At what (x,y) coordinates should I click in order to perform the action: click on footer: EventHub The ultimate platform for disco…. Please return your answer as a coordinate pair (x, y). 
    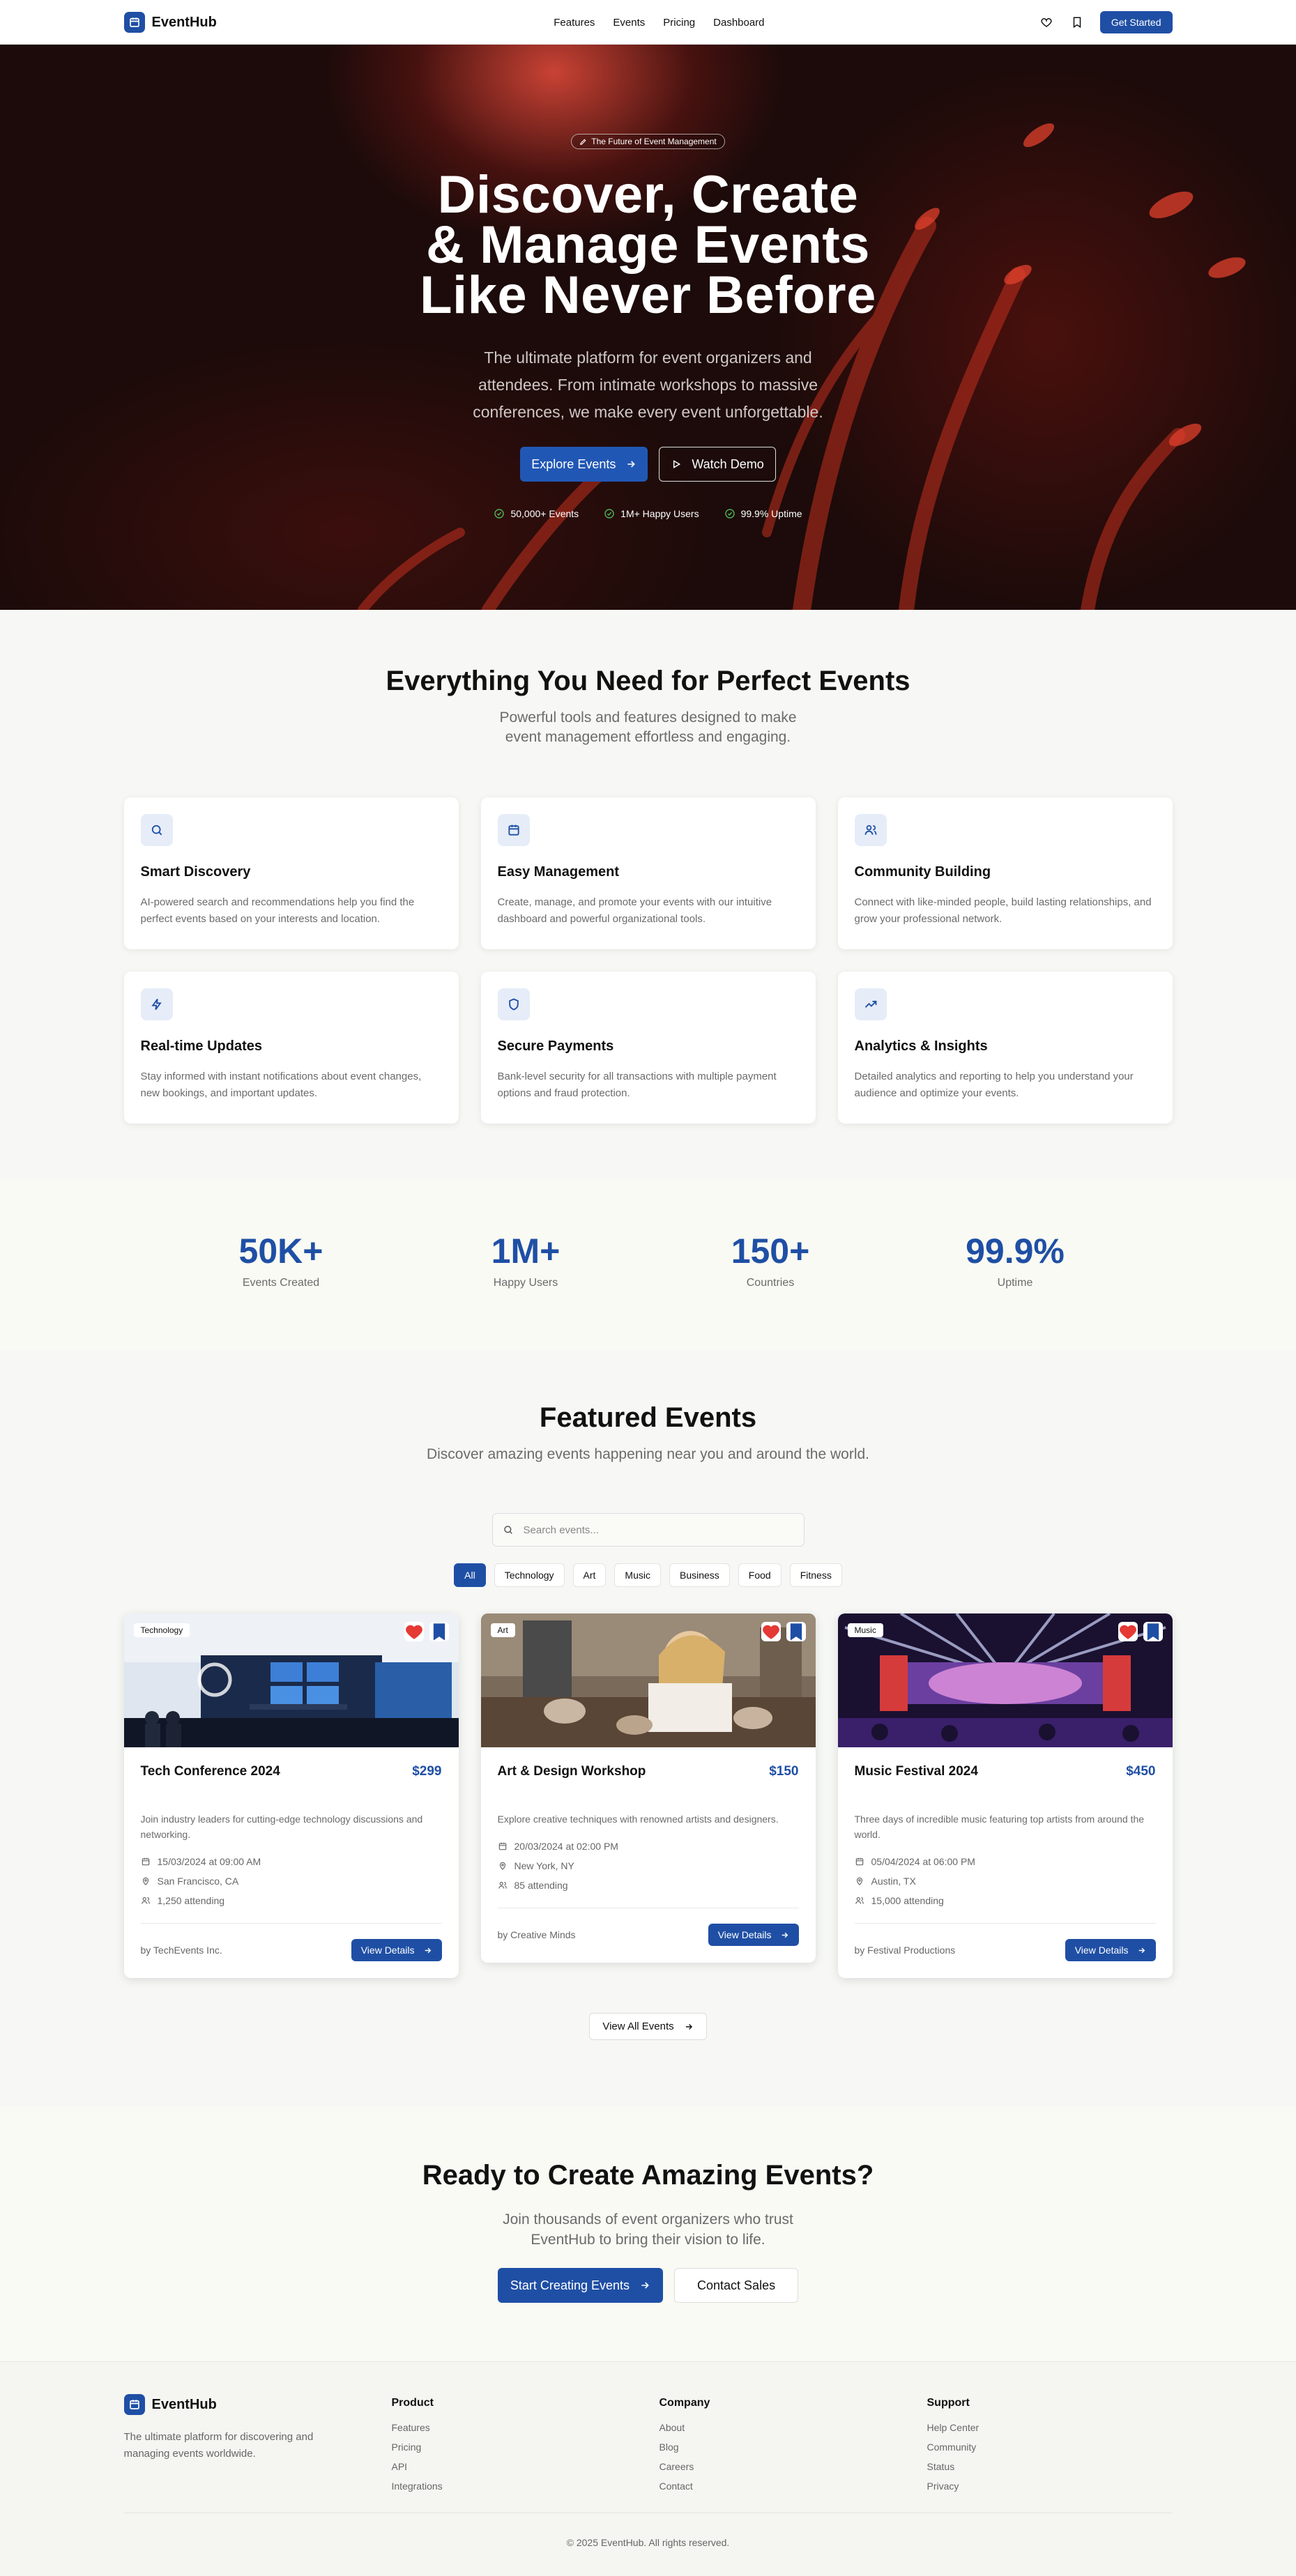
    Looking at the image, I should click on (648, 2468).